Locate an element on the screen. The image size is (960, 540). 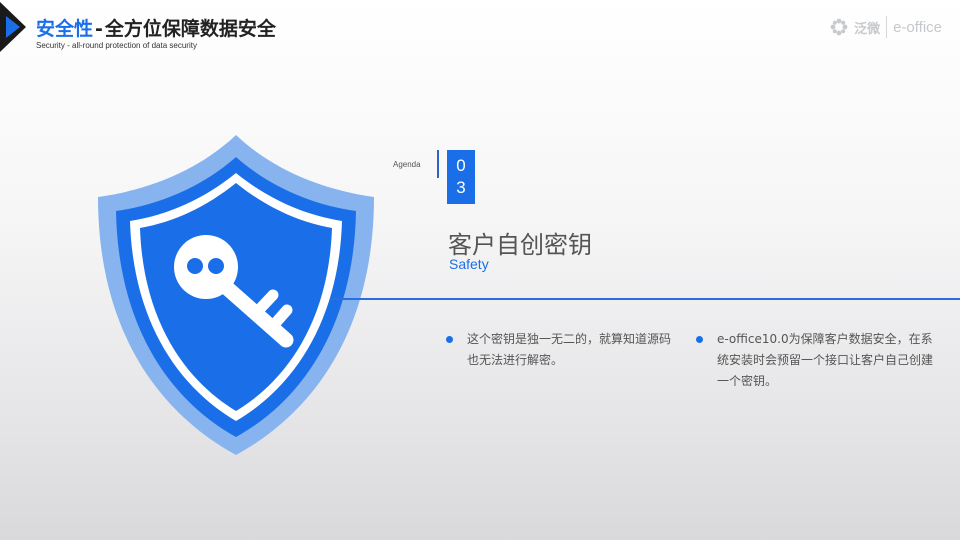
agenda-bar is located at coordinates (438, 164).